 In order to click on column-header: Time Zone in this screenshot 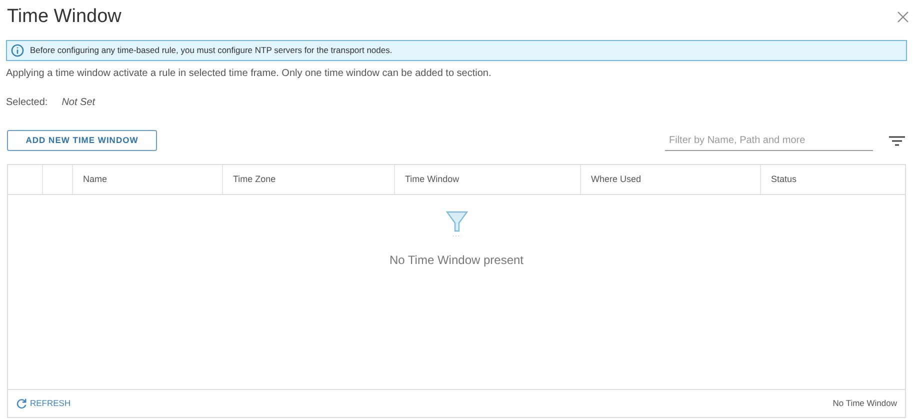, I will do `click(254, 179)`.